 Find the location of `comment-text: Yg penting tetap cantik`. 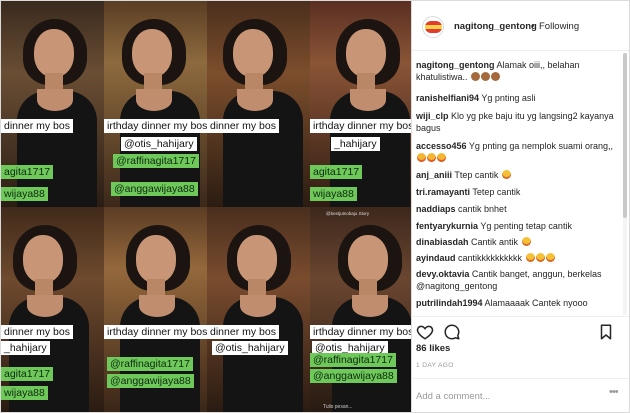

comment-text: Yg penting tetap cantik is located at coordinates (526, 226).